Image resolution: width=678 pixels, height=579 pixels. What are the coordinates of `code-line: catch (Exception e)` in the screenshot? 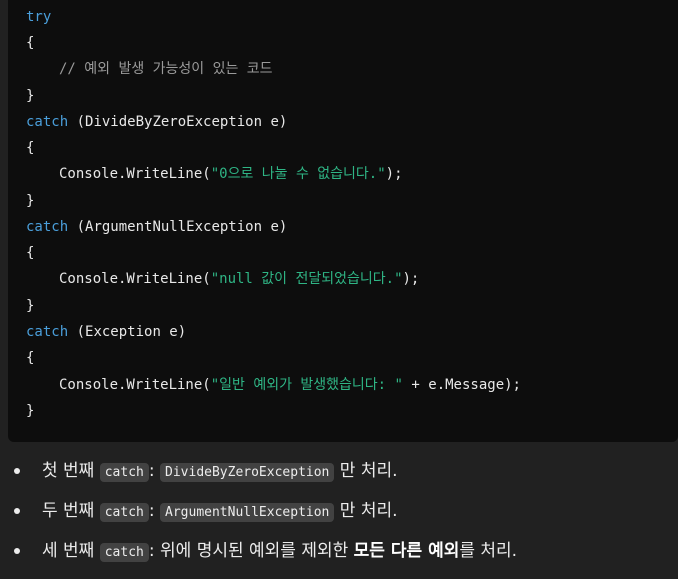 It's located at (106, 332).